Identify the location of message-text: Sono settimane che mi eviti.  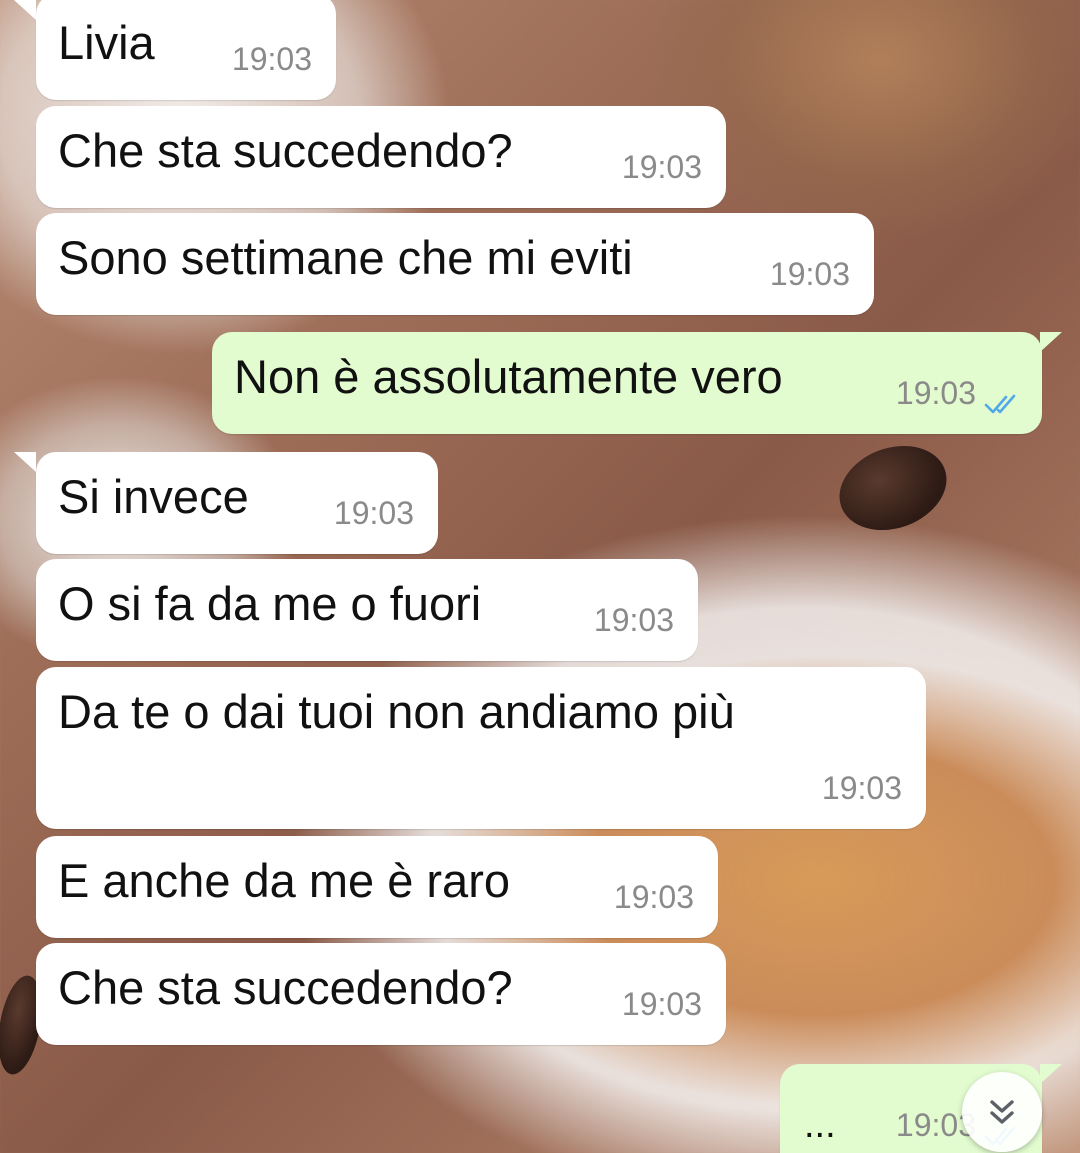
(345, 257).